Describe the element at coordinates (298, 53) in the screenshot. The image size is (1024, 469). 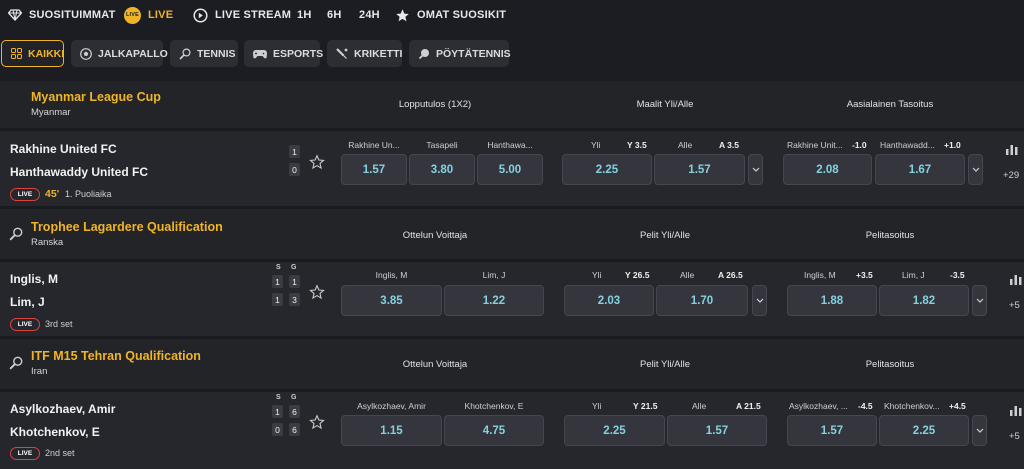
I see `chip-label: ESPORTS` at that location.